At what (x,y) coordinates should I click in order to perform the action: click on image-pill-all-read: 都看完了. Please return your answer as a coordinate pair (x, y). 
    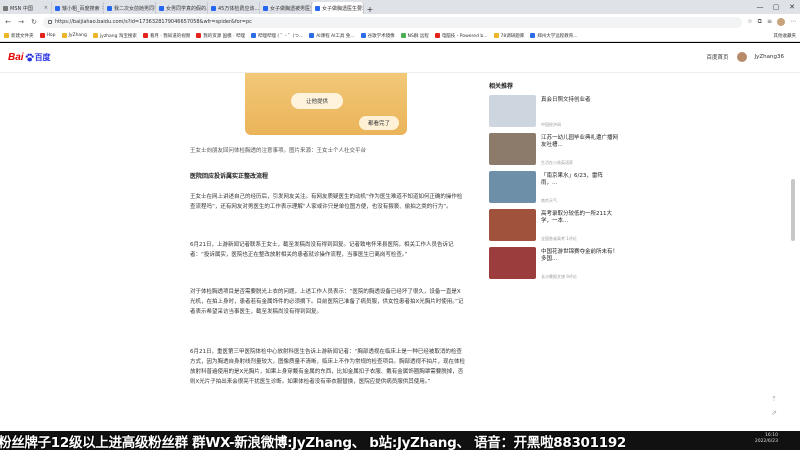
    Looking at the image, I should click on (379, 123).